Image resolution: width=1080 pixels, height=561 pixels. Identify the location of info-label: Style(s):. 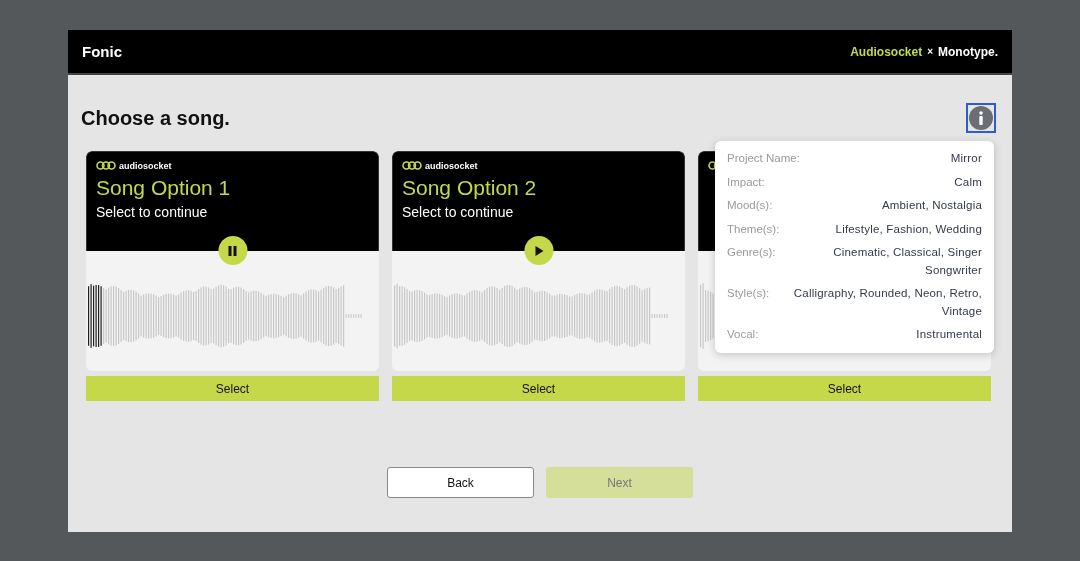
(748, 293).